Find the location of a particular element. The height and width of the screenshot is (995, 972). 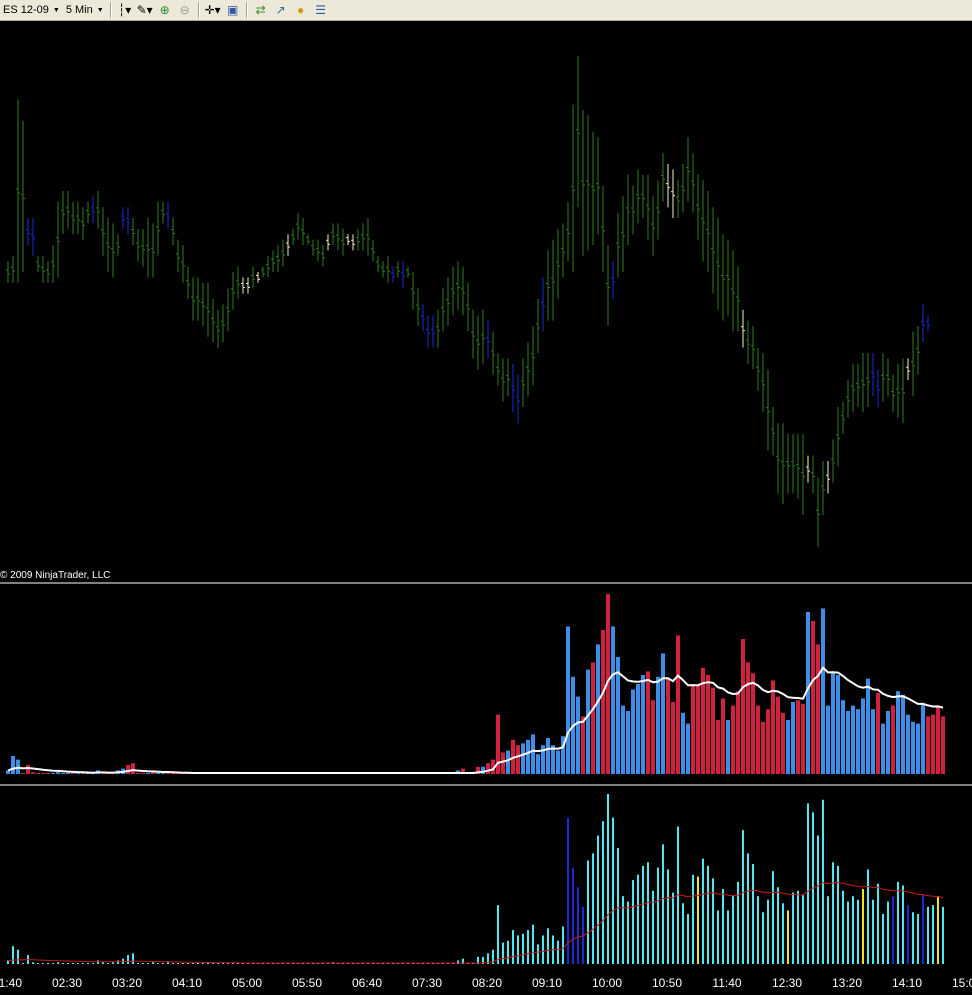

time-tick-label: 10:00 is located at coordinates (607, 983).